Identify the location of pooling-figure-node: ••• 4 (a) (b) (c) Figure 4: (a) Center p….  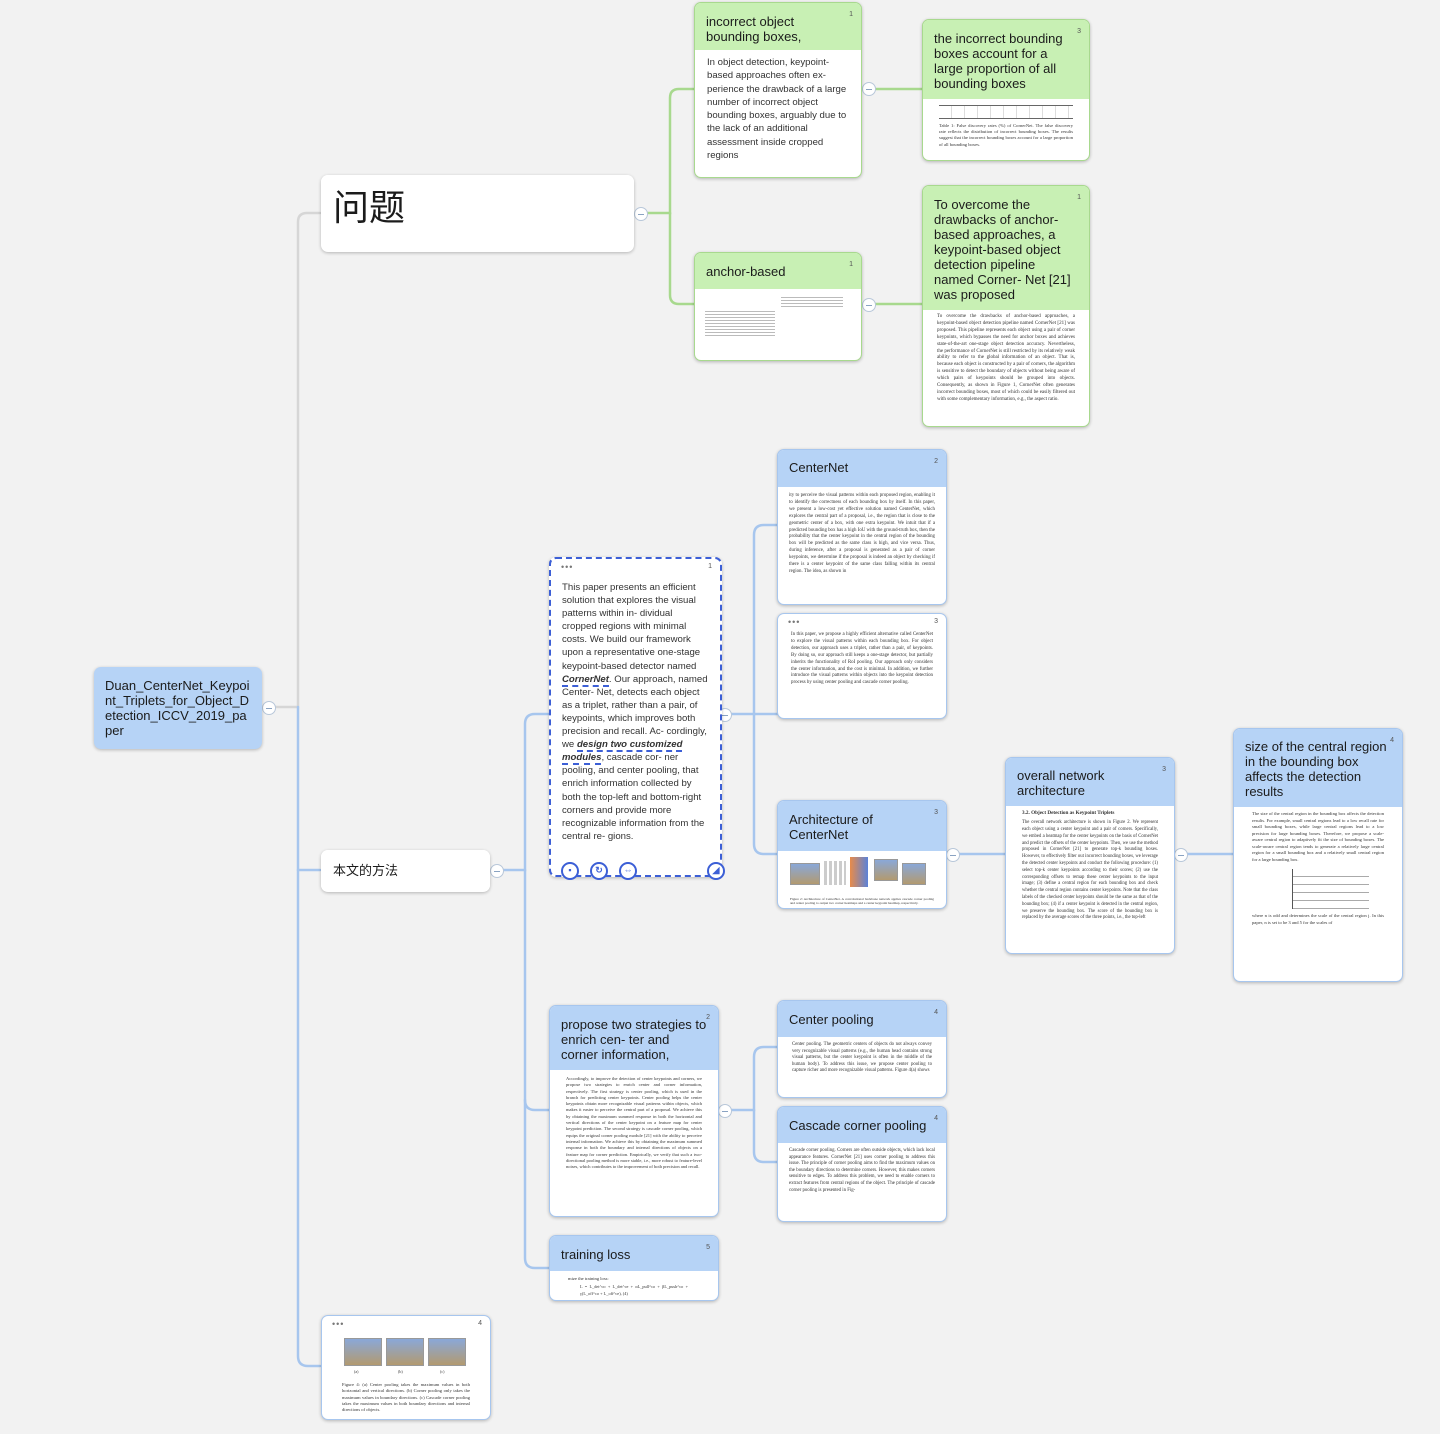
(406, 1367).